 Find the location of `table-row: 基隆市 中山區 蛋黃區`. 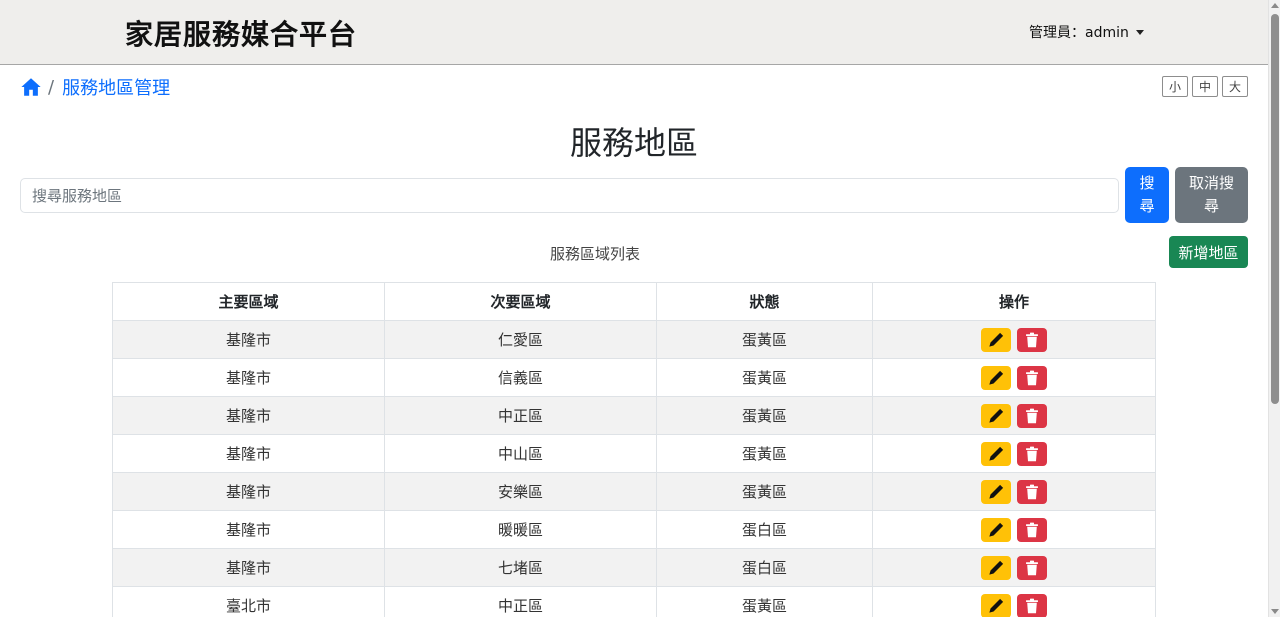

table-row: 基隆市 中山區 蛋黃區 is located at coordinates (634, 453).